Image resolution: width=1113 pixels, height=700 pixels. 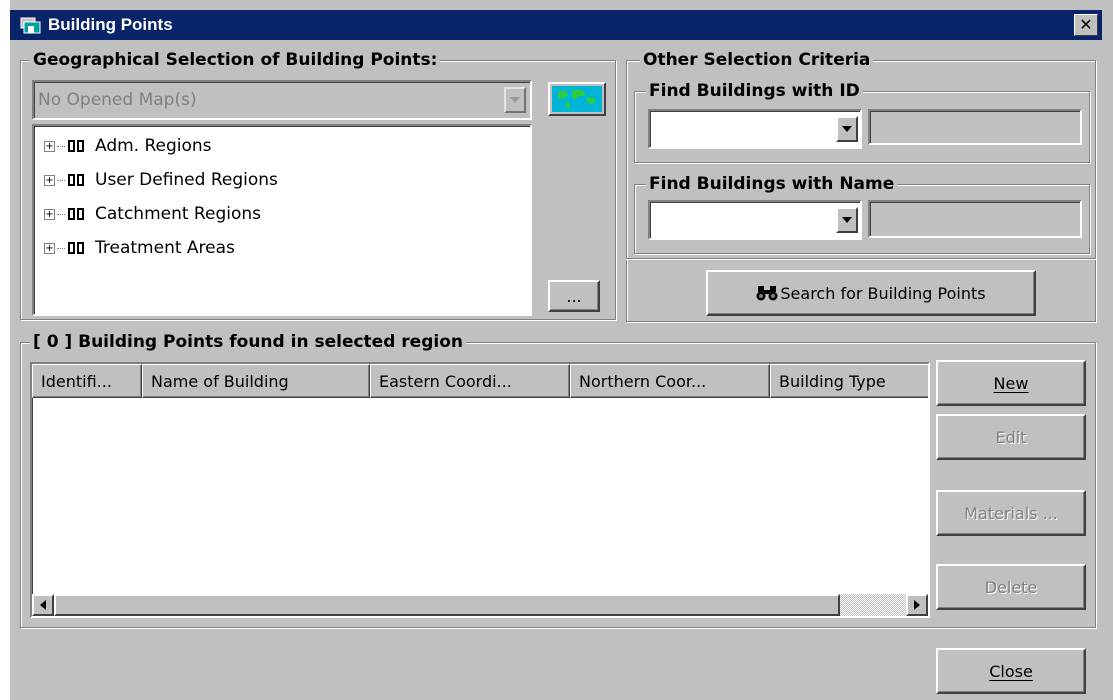 What do you see at coordinates (153, 146) in the screenshot?
I see `tree-item-label: Adm. Regions` at bounding box center [153, 146].